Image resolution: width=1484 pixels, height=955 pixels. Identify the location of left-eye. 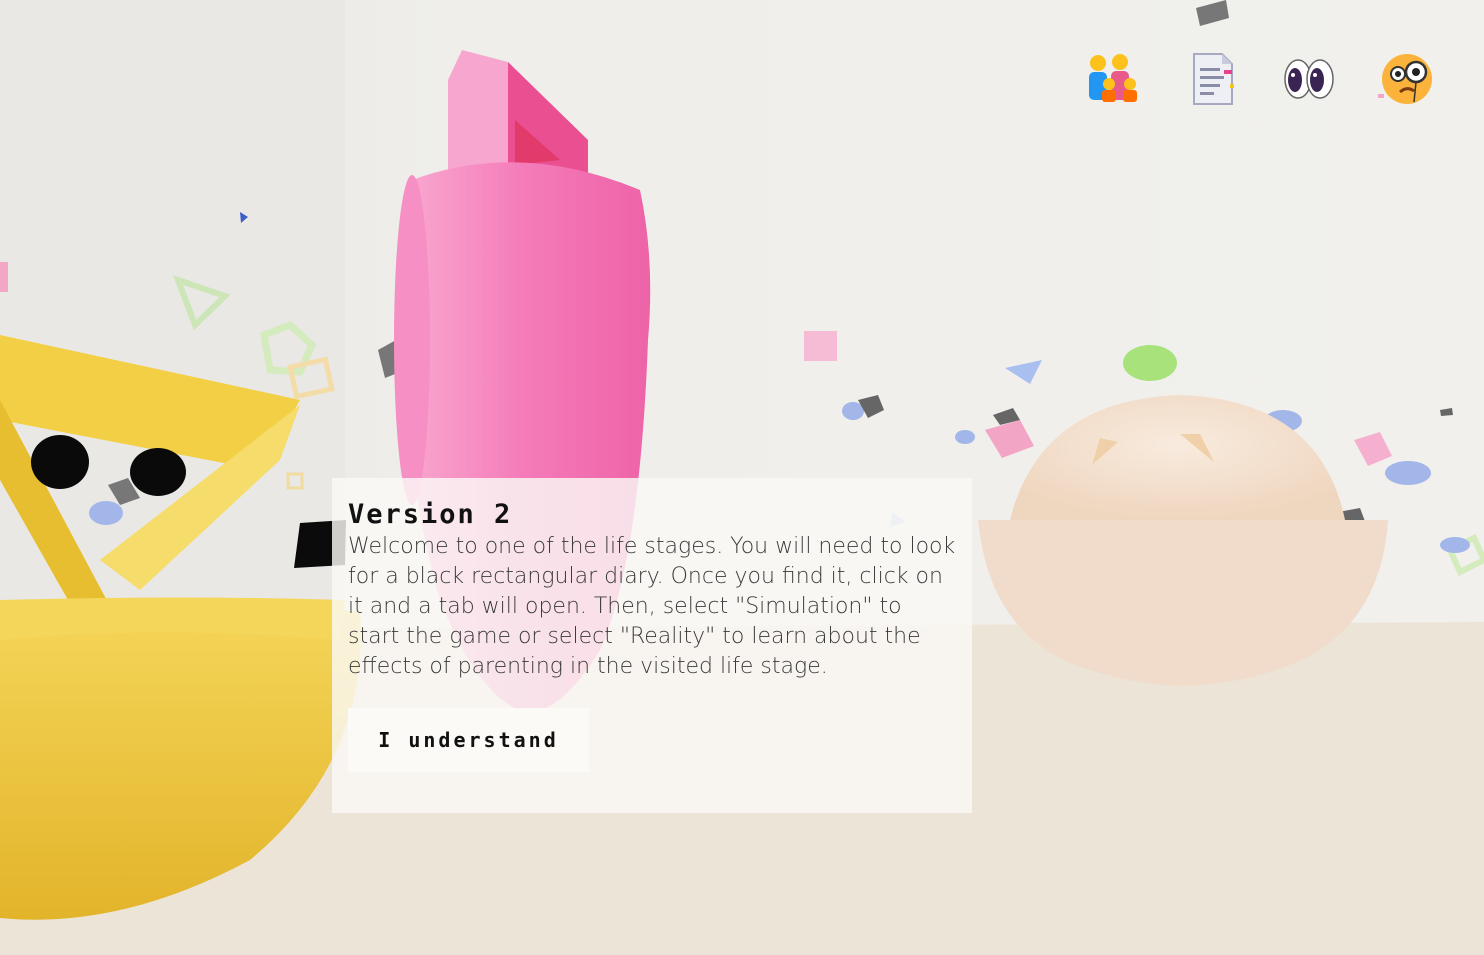
(60, 462).